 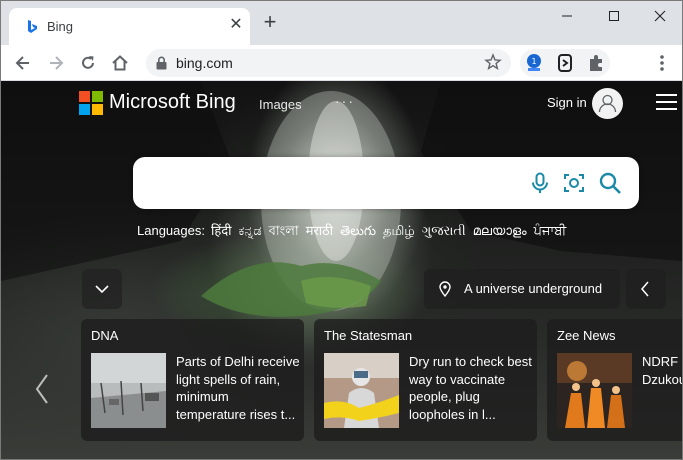 What do you see at coordinates (341, 23) in the screenshot?
I see `tab-strip: Bing ✕ +` at bounding box center [341, 23].